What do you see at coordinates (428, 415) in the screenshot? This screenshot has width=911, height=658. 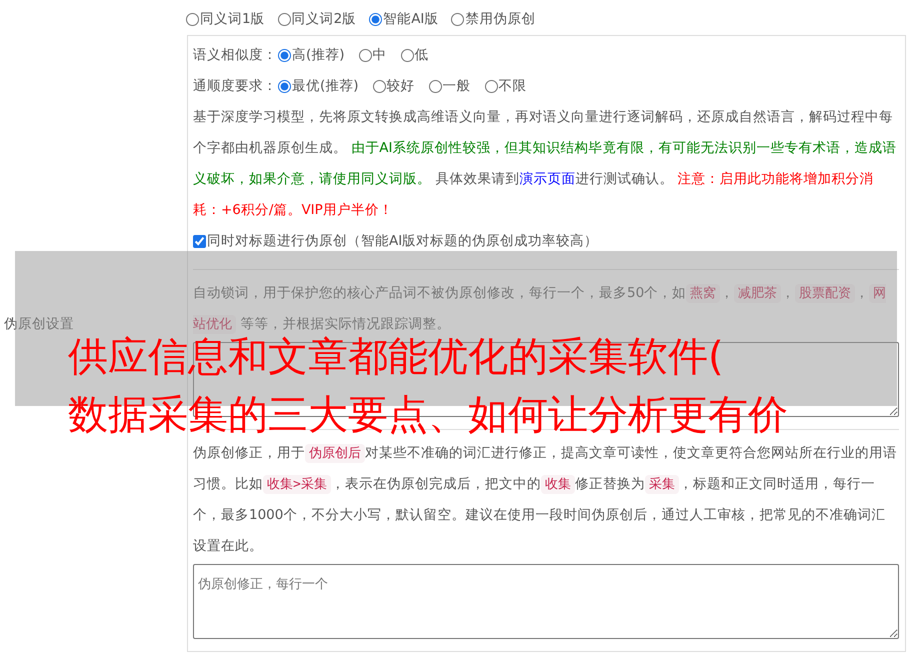 I see `overlay-title-line: 数据采集的三大要点、如何让分析更有价` at bounding box center [428, 415].